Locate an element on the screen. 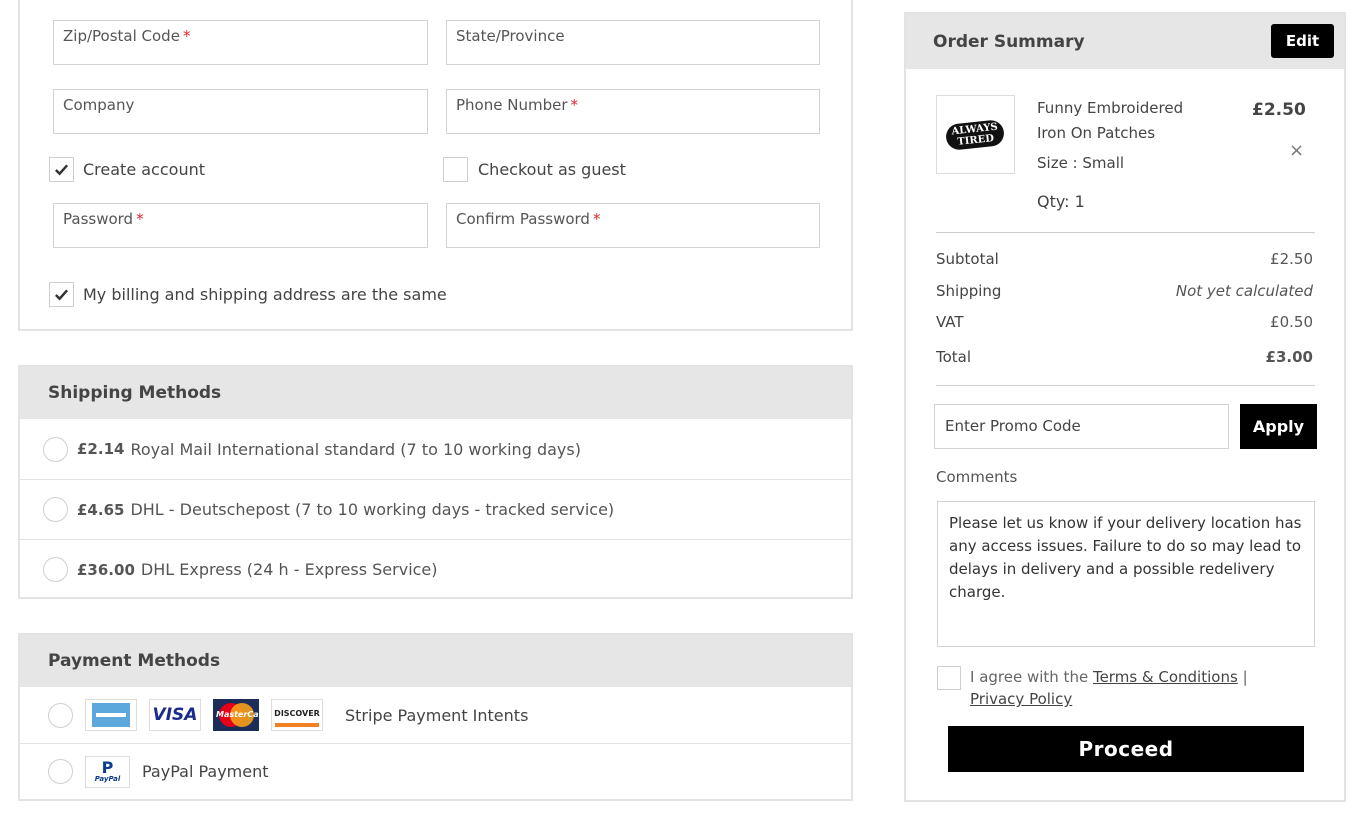 This screenshot has height=818, width=1363. agree-prefix: I agree with the is located at coordinates (1029, 677).